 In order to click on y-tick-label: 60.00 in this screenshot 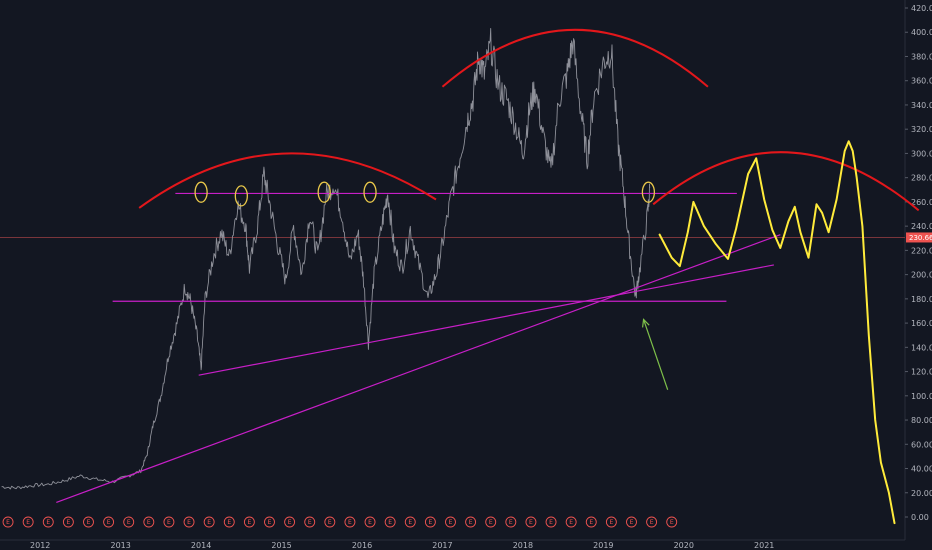, I will do `click(921, 444)`.